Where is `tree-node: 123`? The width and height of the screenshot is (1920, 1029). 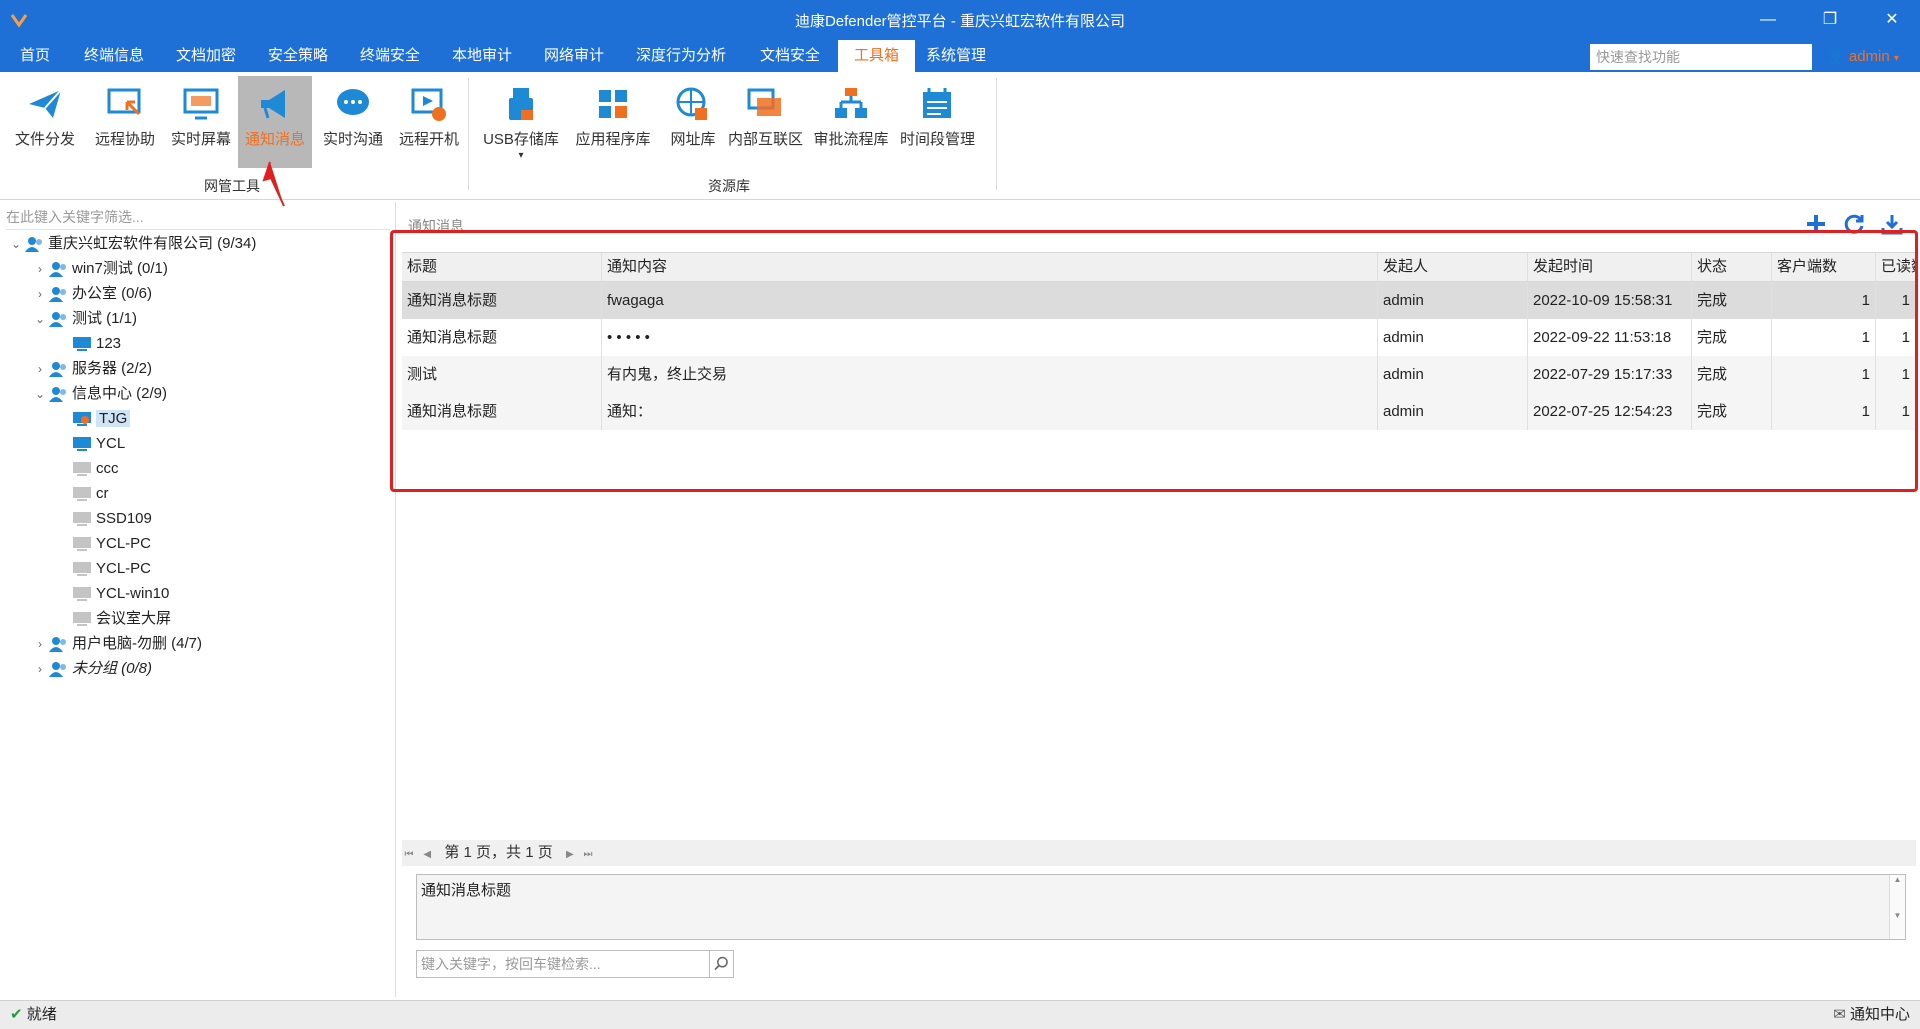
tree-node: 123 is located at coordinates (88, 344).